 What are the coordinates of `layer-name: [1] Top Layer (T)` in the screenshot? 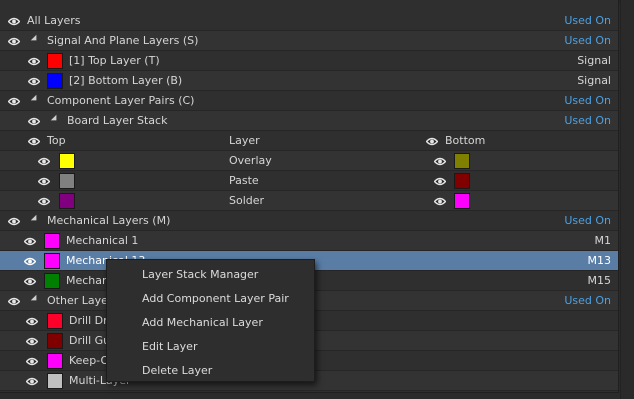 It's located at (114, 60).